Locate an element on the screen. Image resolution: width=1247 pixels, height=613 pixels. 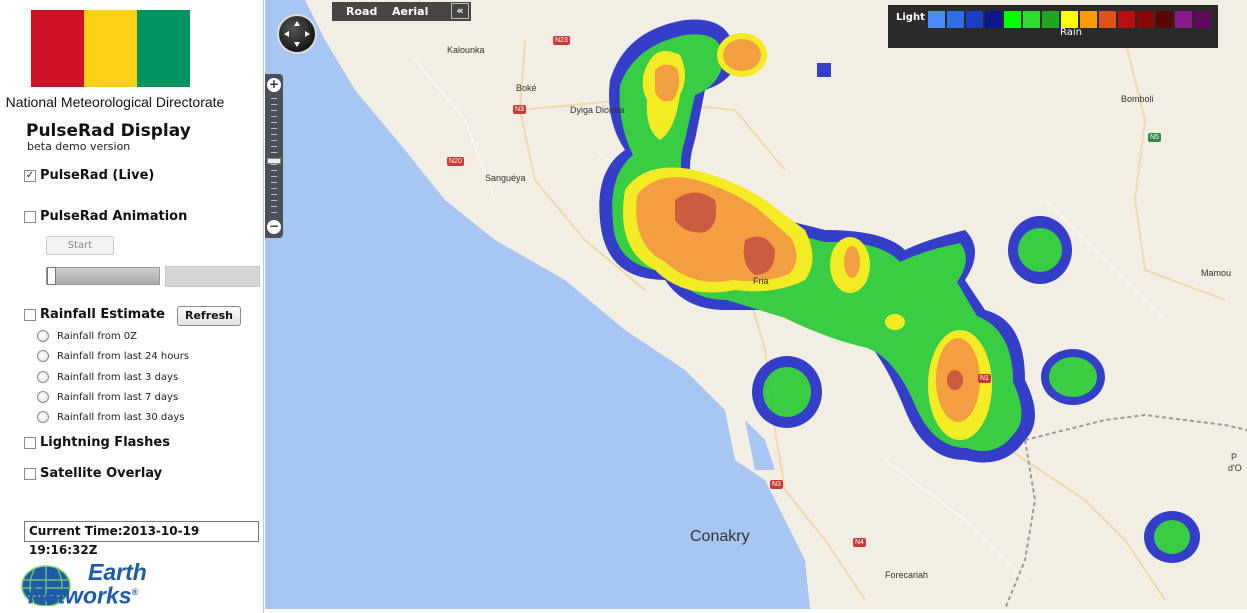
lightning-flashes-checkbox is located at coordinates (30, 442).